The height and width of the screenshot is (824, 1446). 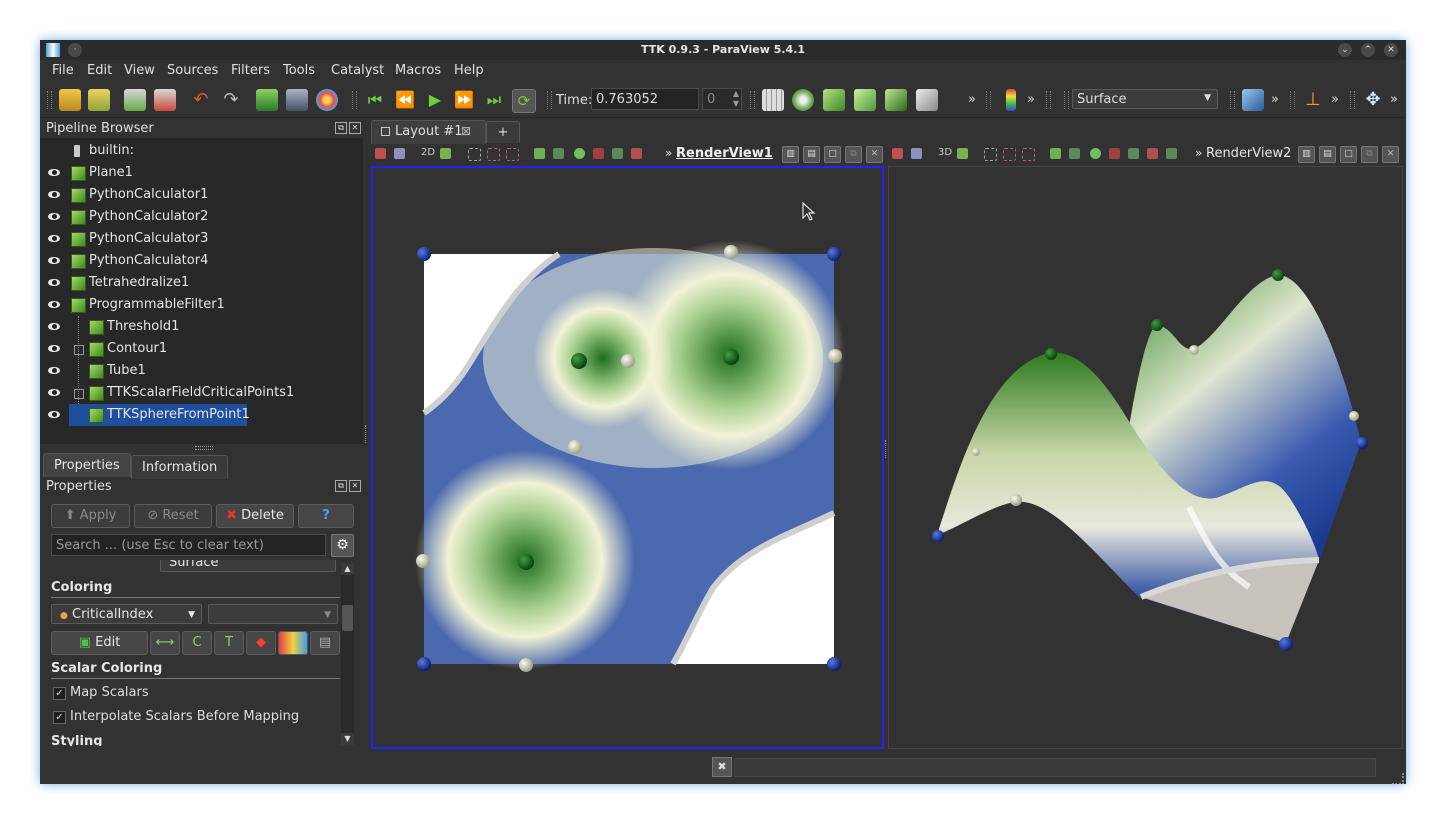 I want to click on rescale-range-button: ⟷, so click(x=165, y=643).